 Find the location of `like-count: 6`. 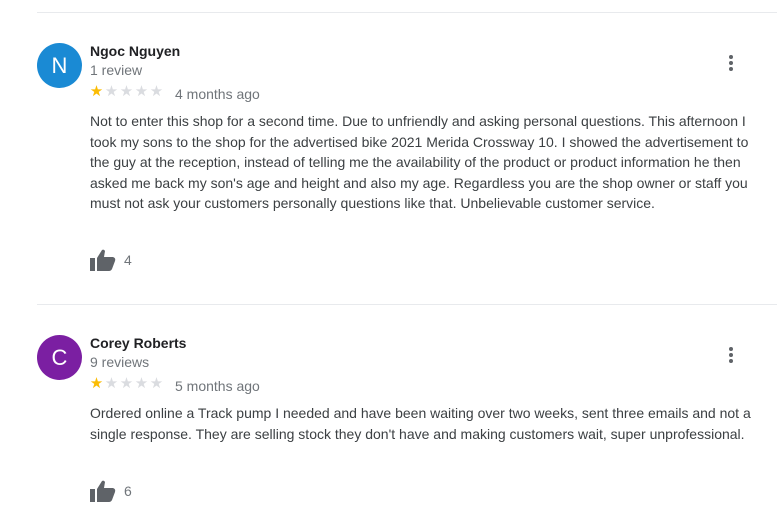

like-count: 6 is located at coordinates (128, 491).